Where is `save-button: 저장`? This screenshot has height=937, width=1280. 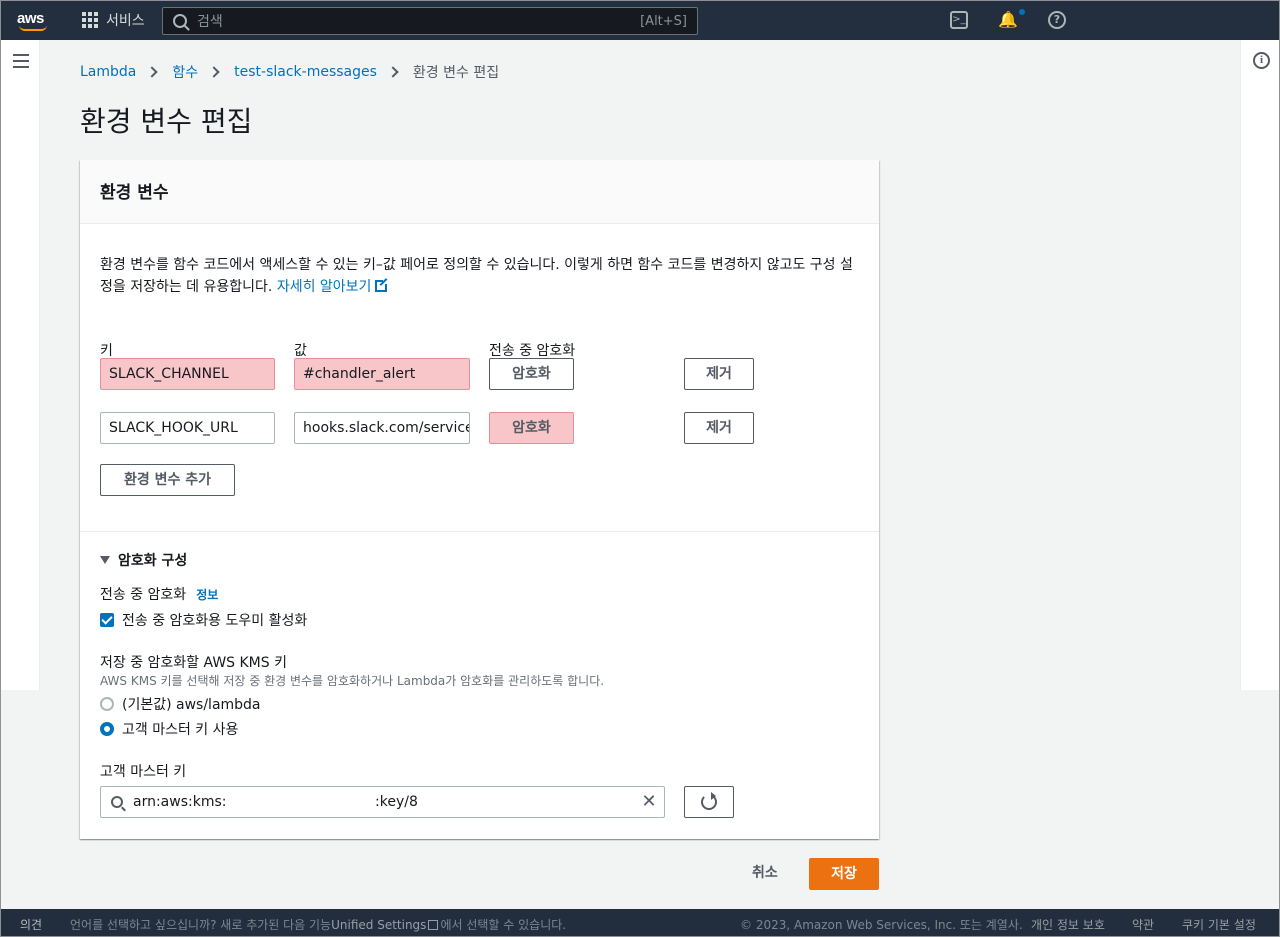
save-button: 저장 is located at coordinates (844, 874).